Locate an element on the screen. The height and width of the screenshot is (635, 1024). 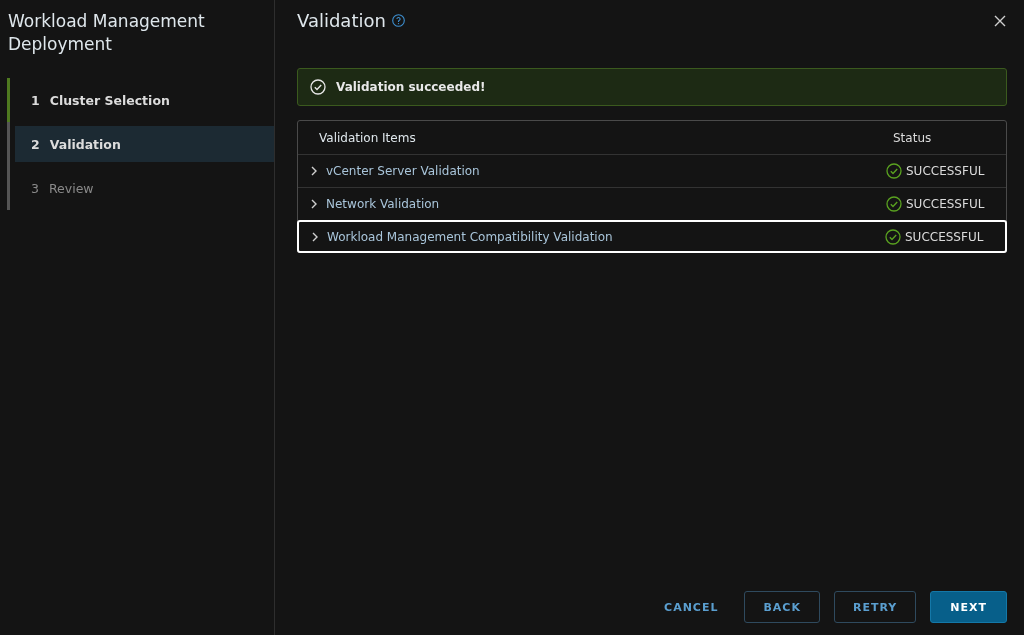
table-row: Workload Management Compatibility Validation SUCCESSFUL is located at coordinates (652, 236).